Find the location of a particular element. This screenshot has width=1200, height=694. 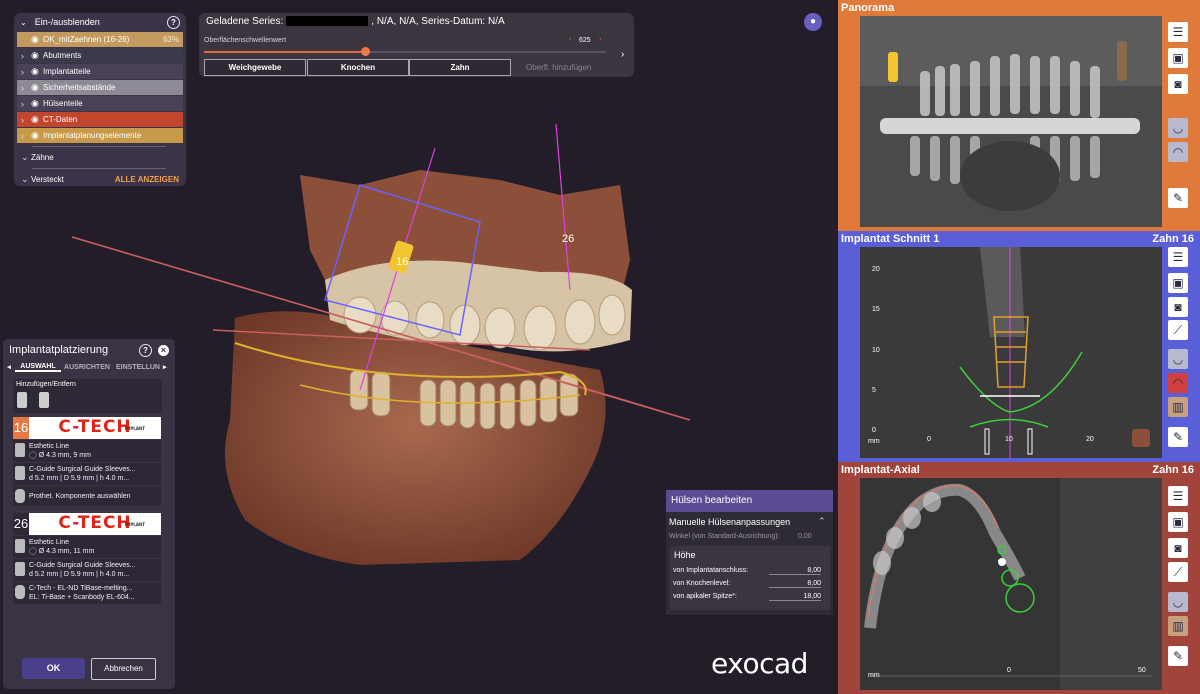

height-implant-input: 8,00 is located at coordinates (795, 571).